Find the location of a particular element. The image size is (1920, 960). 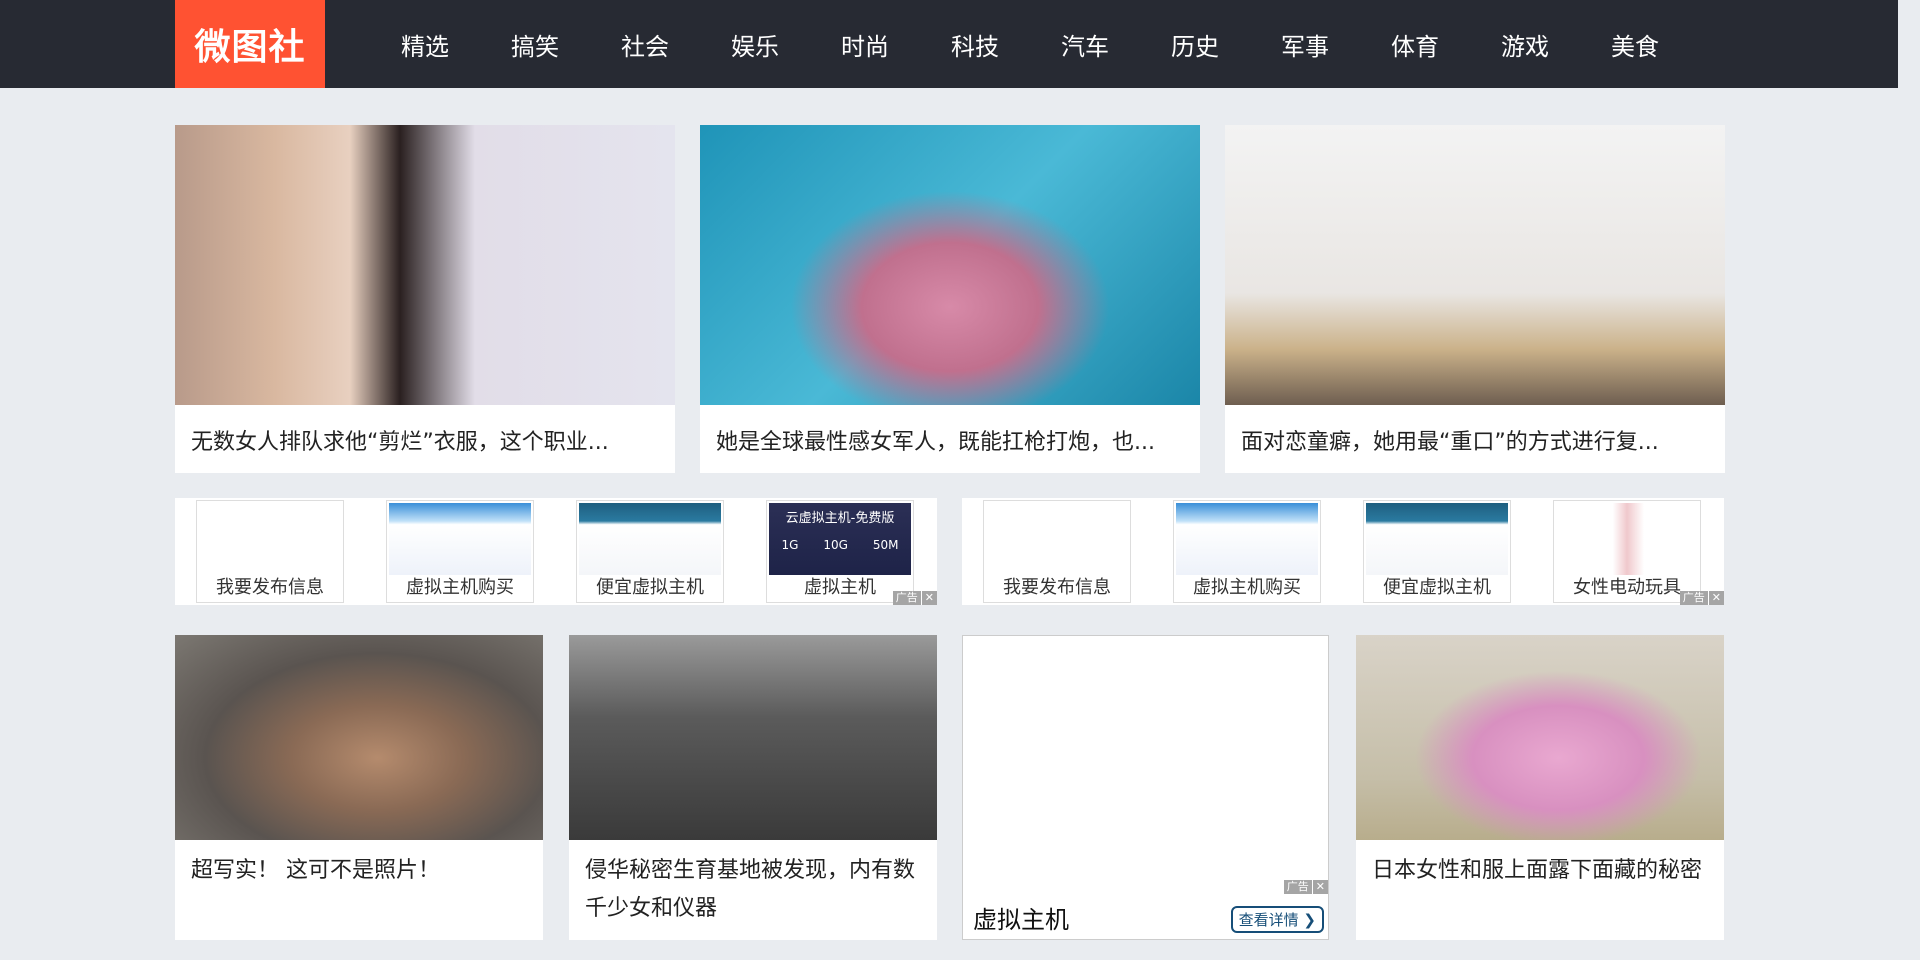

ad-label: 虚拟主机 is located at coordinates (840, 587).